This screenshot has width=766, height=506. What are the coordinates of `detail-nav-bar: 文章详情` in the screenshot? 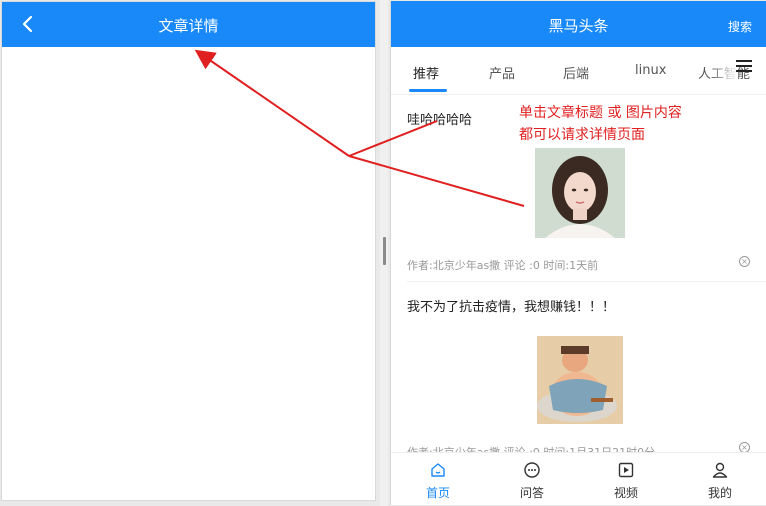 It's located at (188, 24).